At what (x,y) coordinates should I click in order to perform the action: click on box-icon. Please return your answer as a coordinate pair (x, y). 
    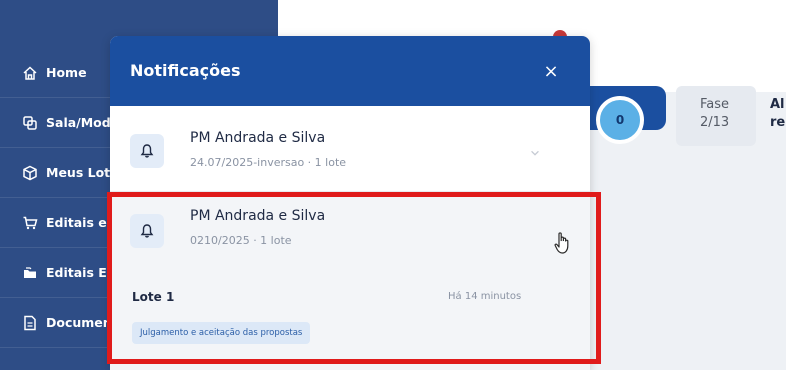
    Looking at the image, I should click on (30, 173).